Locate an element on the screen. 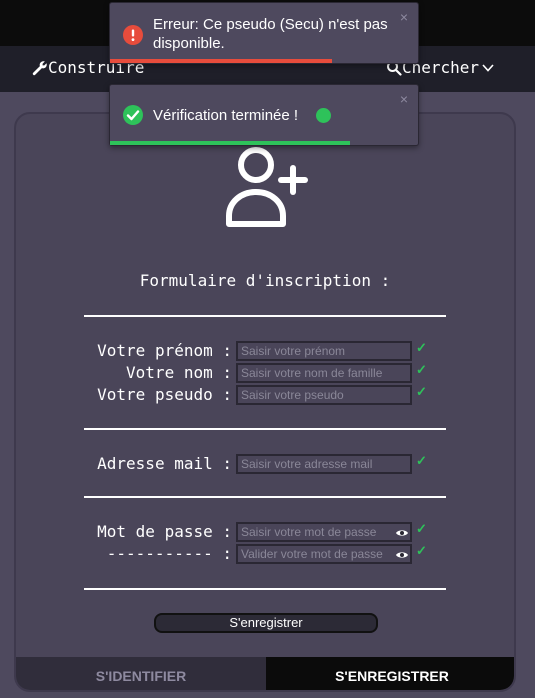 This screenshot has height=698, width=535. pseudo-row: Votre pseudo : ✓ is located at coordinates (265, 395).